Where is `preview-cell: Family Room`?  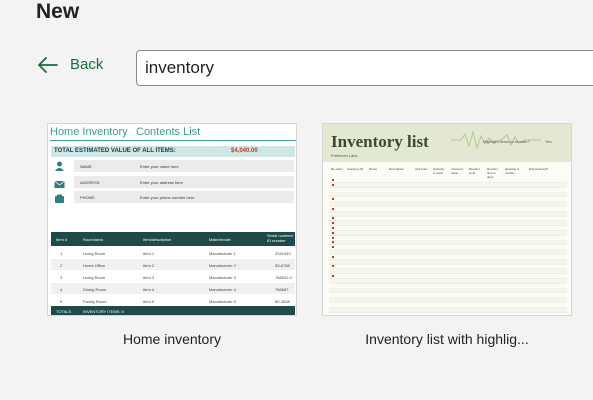
preview-cell: Family Room is located at coordinates (95, 301).